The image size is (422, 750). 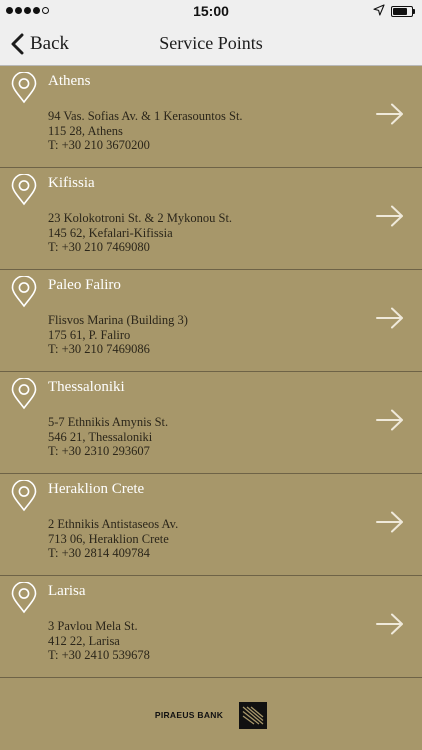 What do you see at coordinates (84, 285) in the screenshot?
I see `service-point-city: Paleo Faliro` at bounding box center [84, 285].